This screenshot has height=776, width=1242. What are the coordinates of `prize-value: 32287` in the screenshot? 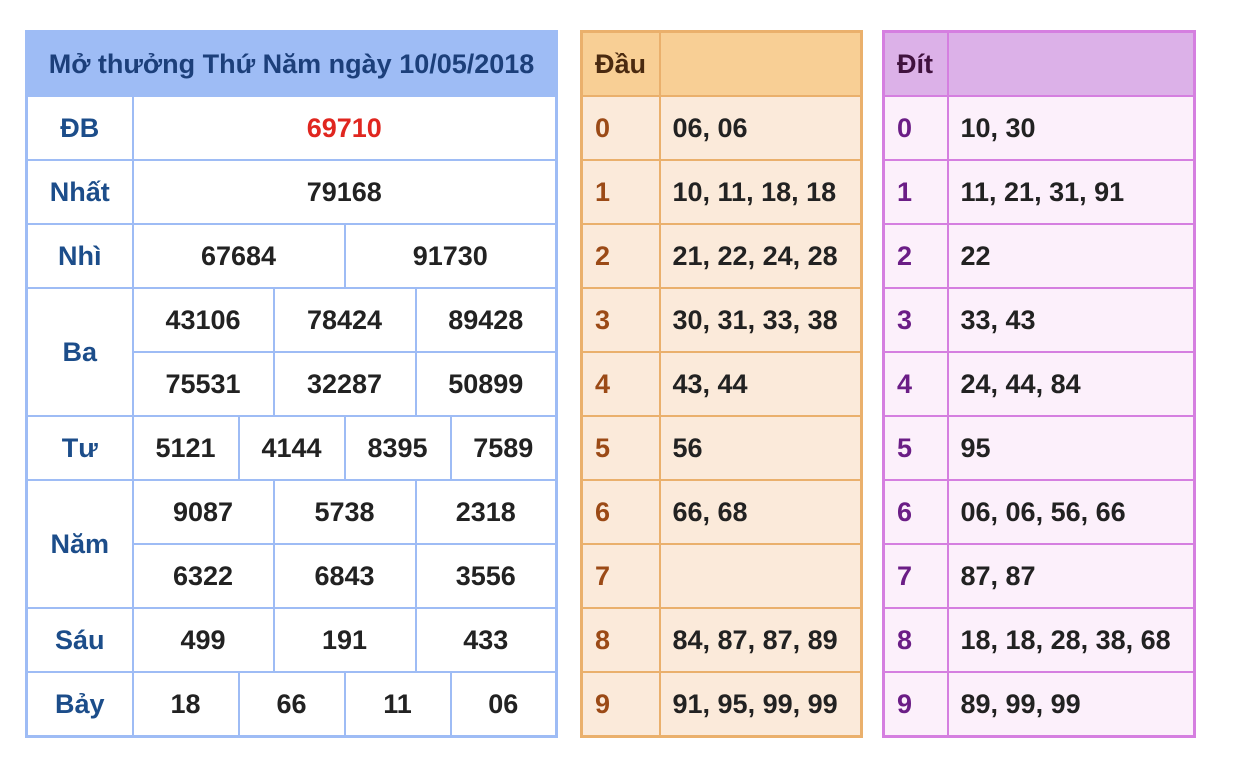 It's located at (344, 384).